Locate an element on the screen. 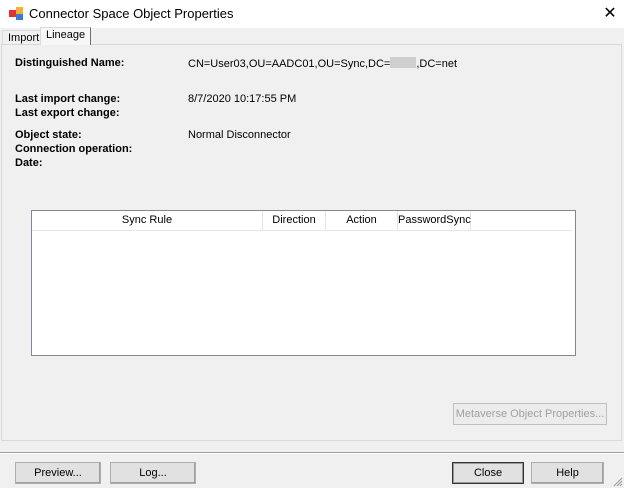 Image resolution: width=624 pixels, height=488 pixels. close-button: Close is located at coordinates (488, 473).